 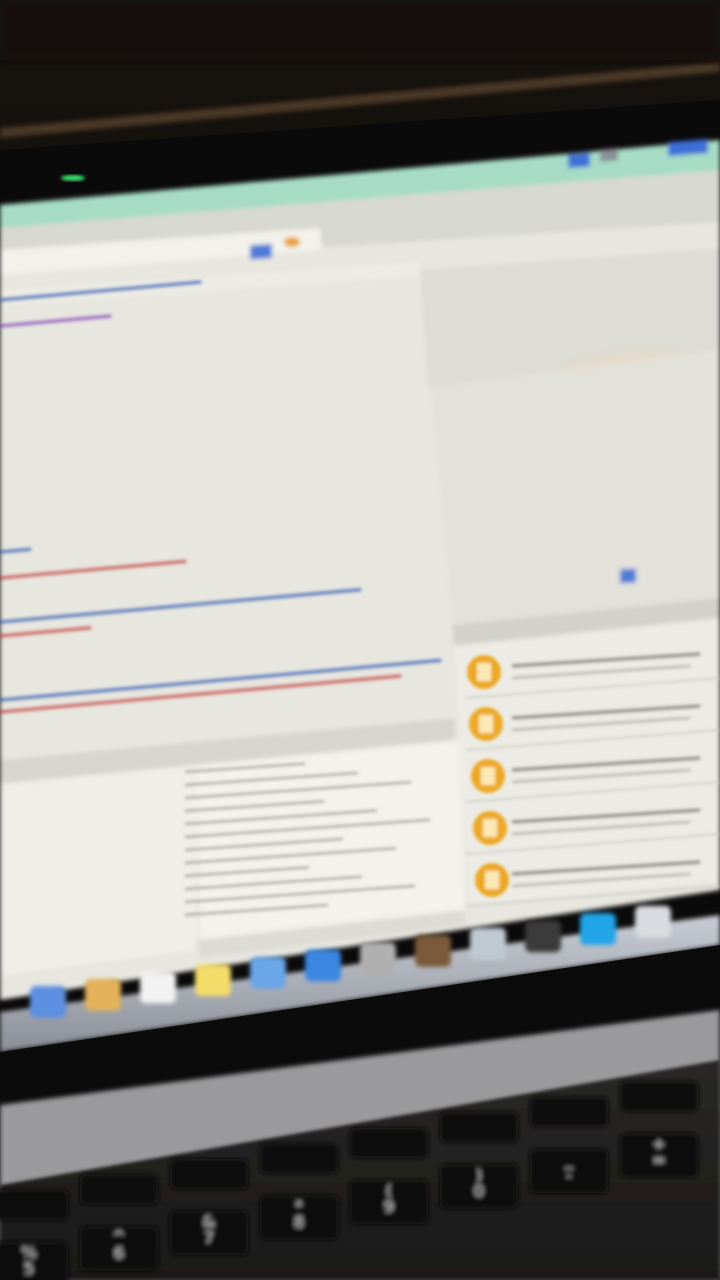 I want to click on itunes-icon, so click(x=433, y=950).